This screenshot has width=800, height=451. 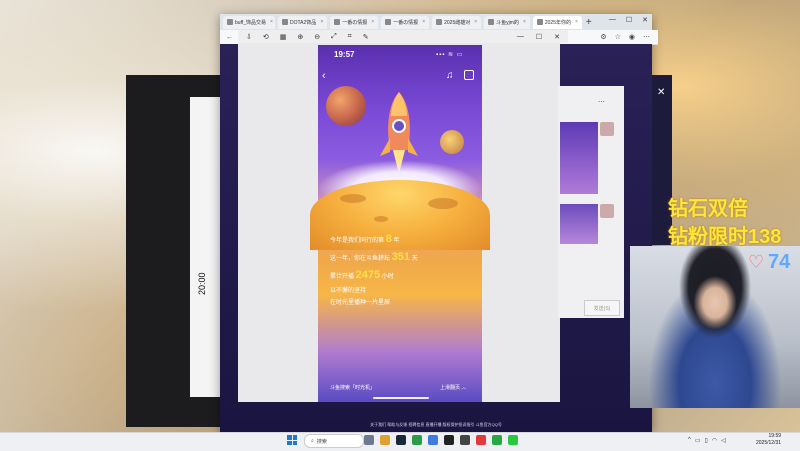 I want to click on tab-label: DOTA2饰品, so click(x=303, y=22).